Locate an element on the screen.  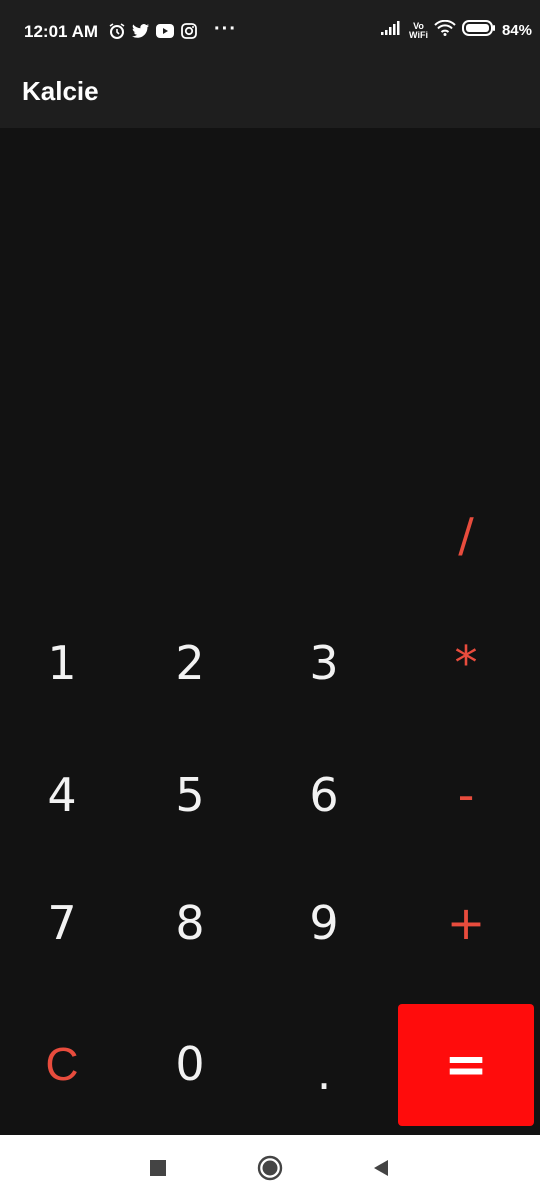
twitter-icon is located at coordinates (141, 31).